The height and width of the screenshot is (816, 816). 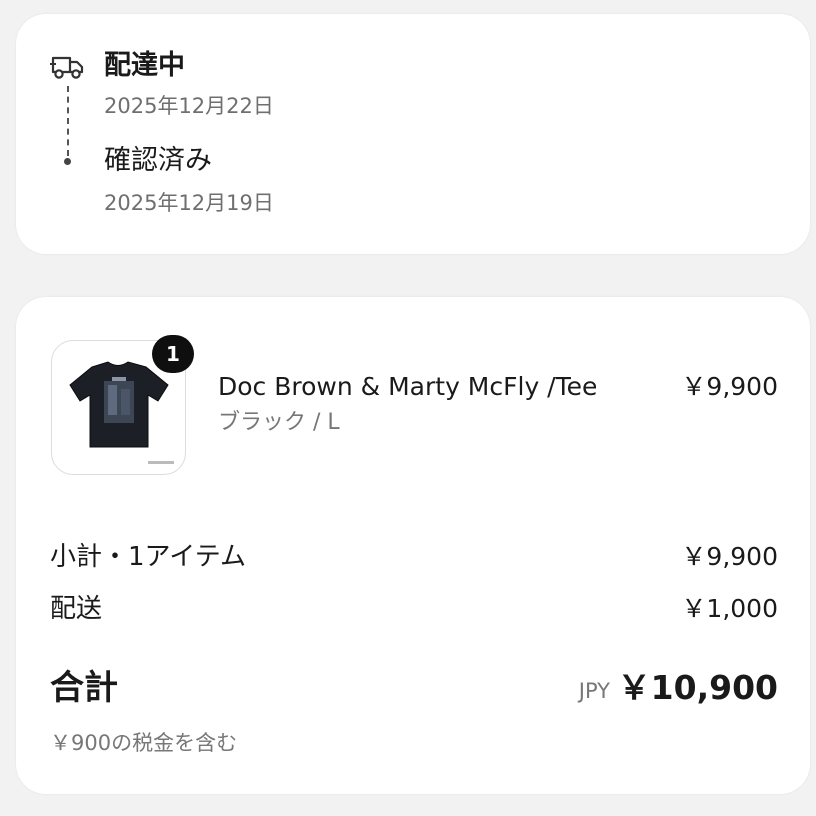 What do you see at coordinates (729, 608) in the screenshot?
I see `shipping-value: ￥1,000` at bounding box center [729, 608].